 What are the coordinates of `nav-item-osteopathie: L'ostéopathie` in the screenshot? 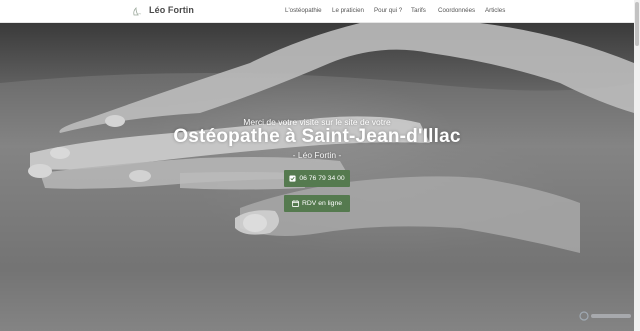 It's located at (303, 10).